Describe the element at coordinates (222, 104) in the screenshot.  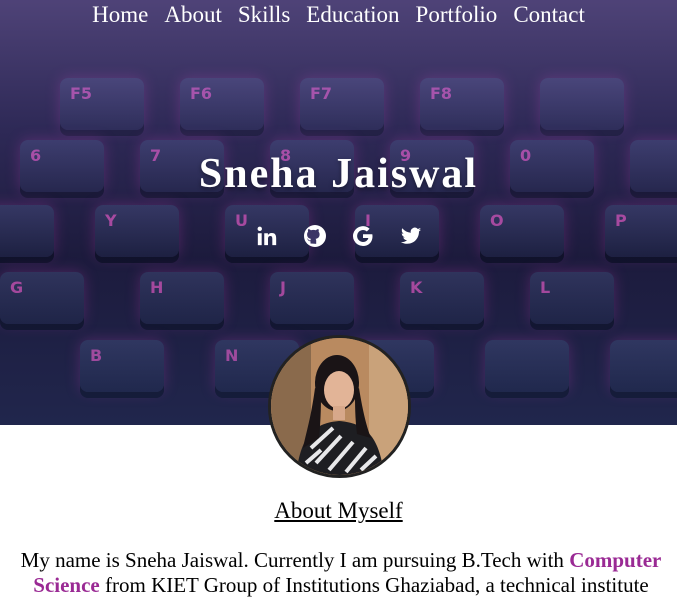
I see `key-f6: F6` at that location.